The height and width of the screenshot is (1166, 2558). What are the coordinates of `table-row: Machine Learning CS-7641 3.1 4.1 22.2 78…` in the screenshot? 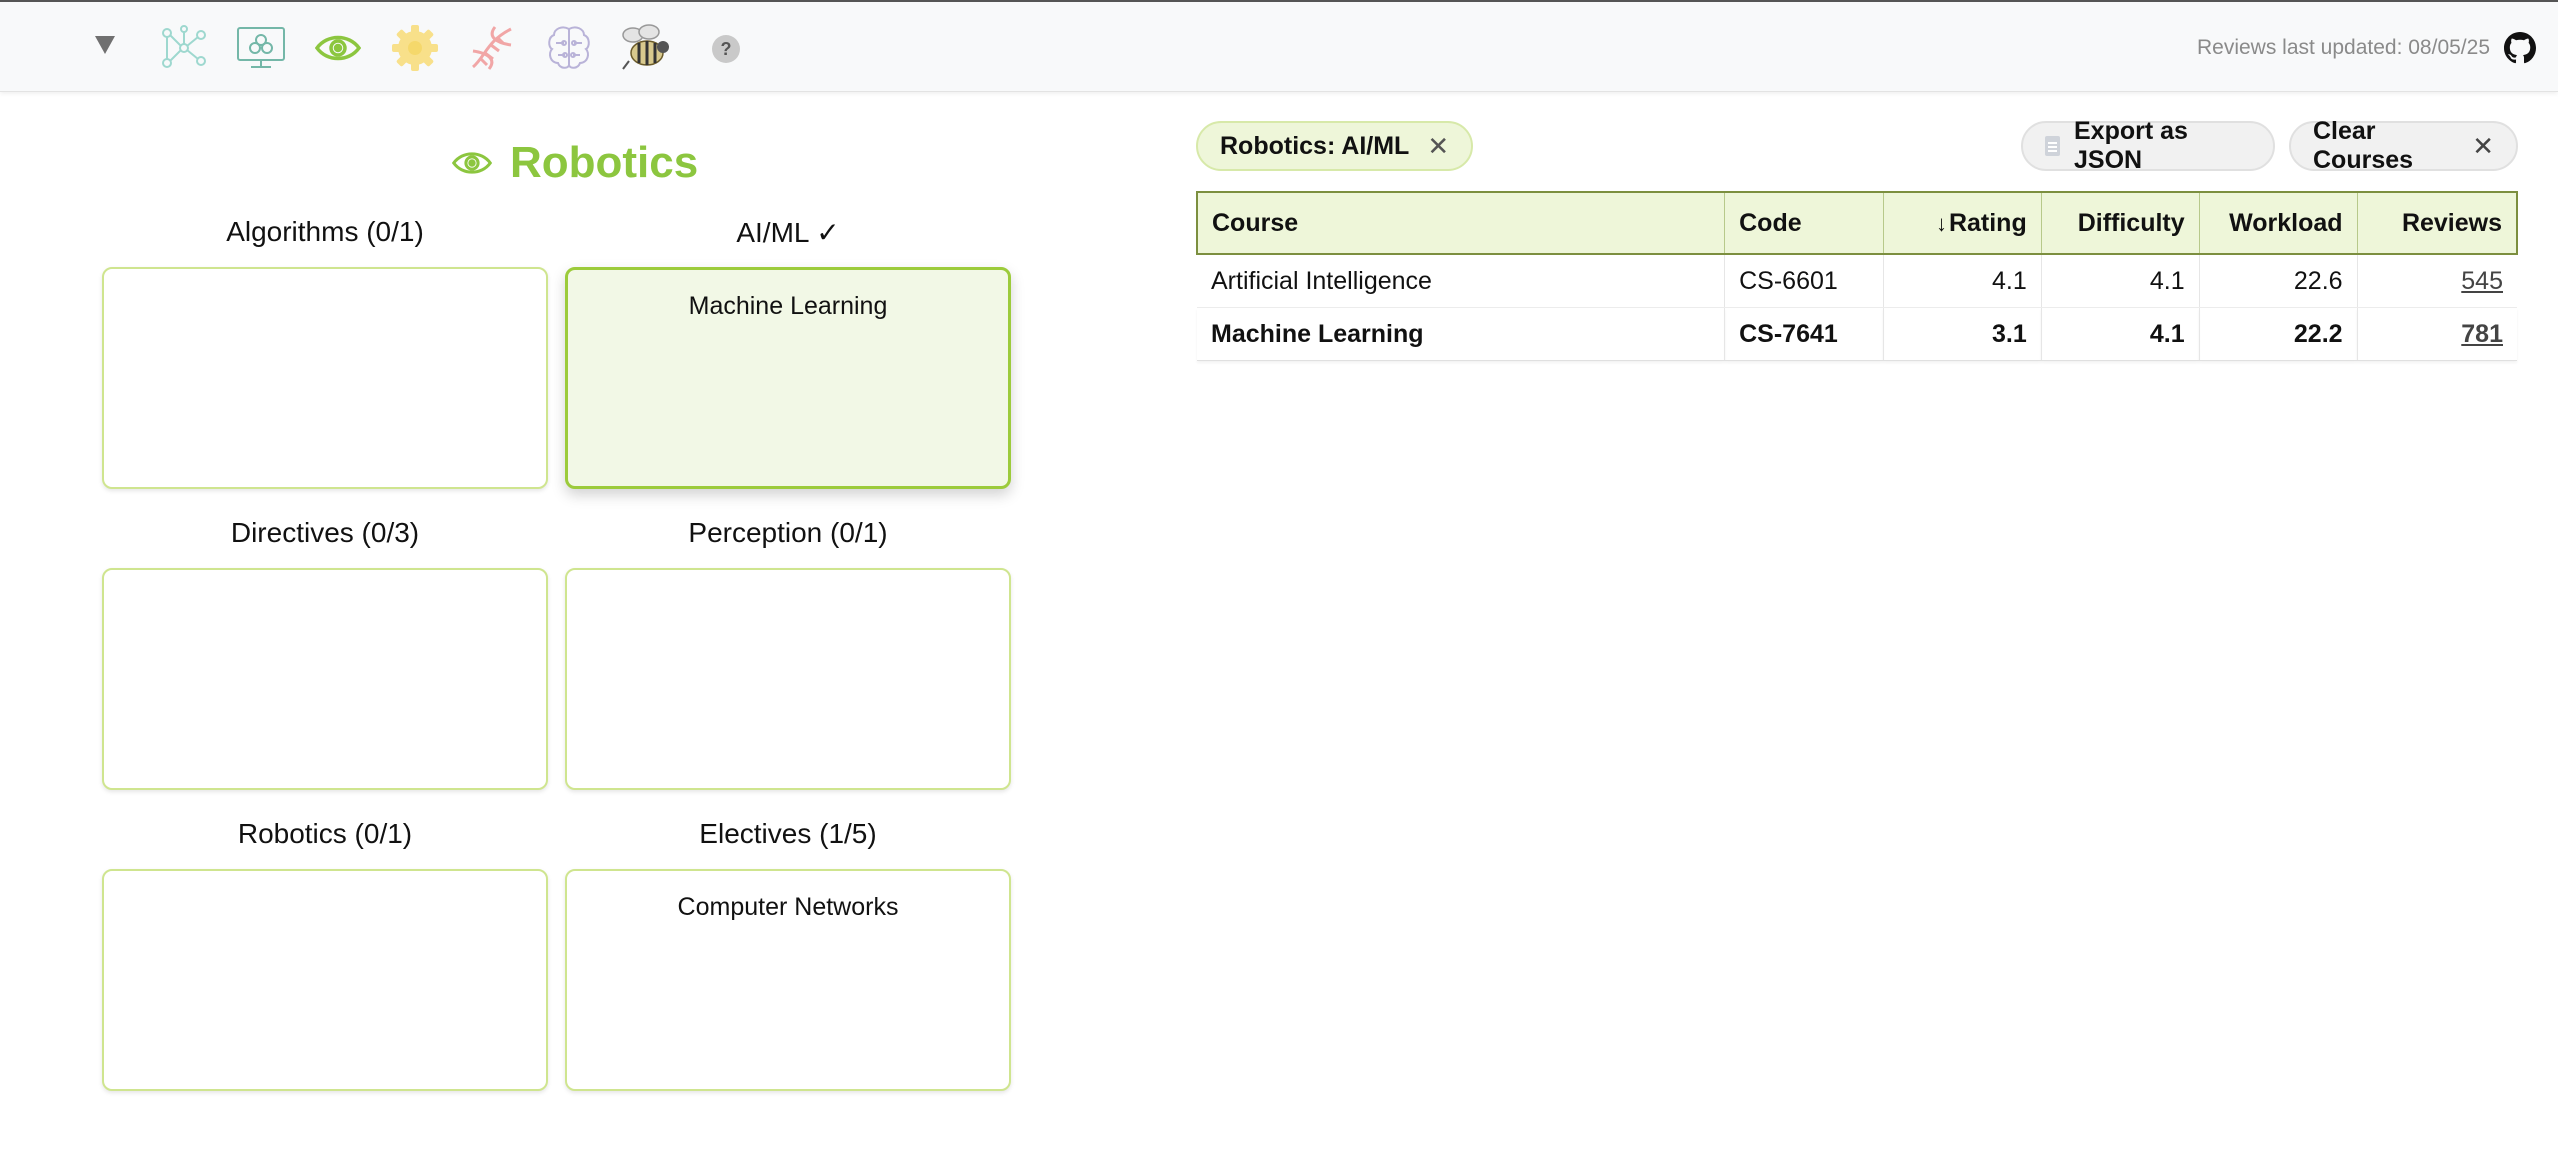 It's located at (1857, 334).